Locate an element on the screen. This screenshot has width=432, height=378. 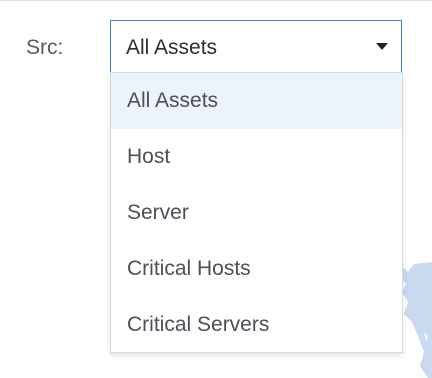
dropdown-option-host: Host is located at coordinates (256, 157).